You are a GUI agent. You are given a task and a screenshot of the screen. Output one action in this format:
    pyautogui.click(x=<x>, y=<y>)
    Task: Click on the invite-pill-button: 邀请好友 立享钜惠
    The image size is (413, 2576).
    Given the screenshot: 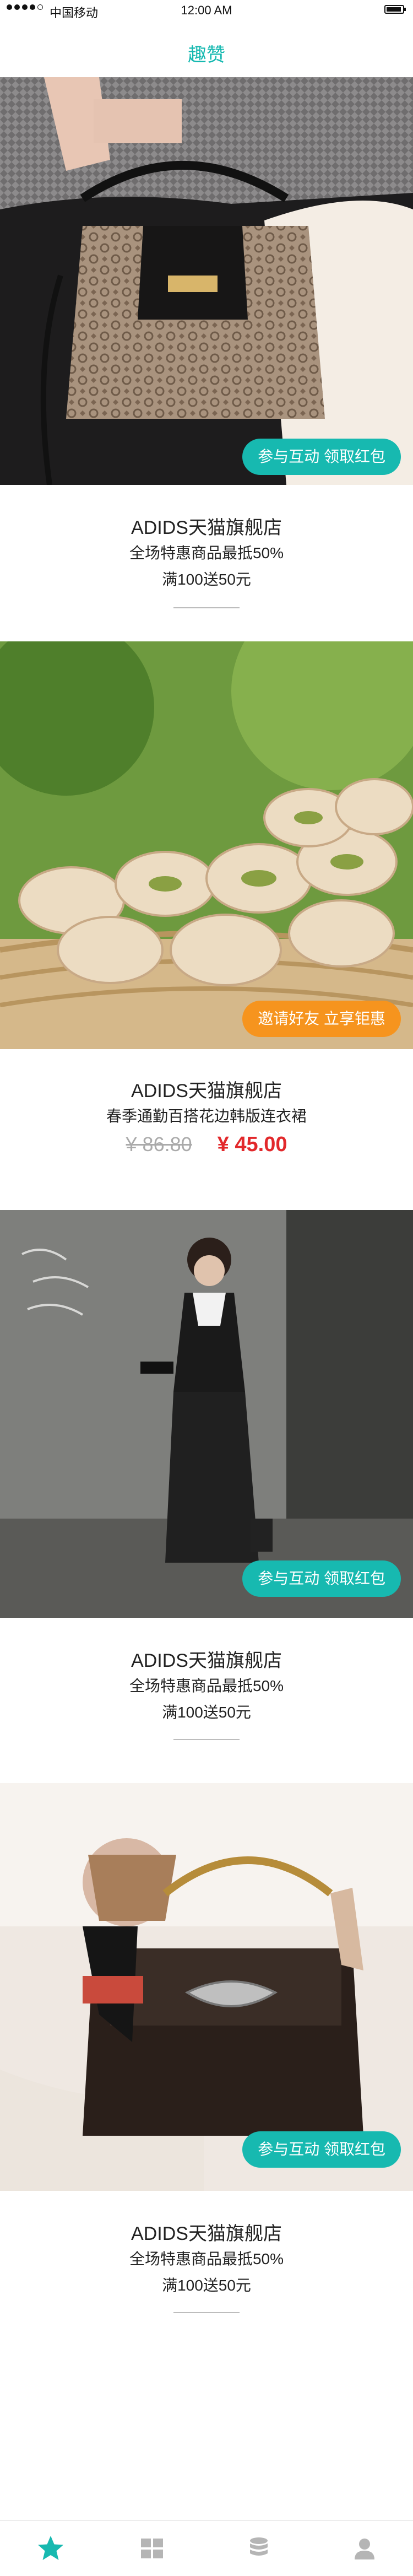 What is the action you would take?
    pyautogui.click(x=321, y=1019)
    